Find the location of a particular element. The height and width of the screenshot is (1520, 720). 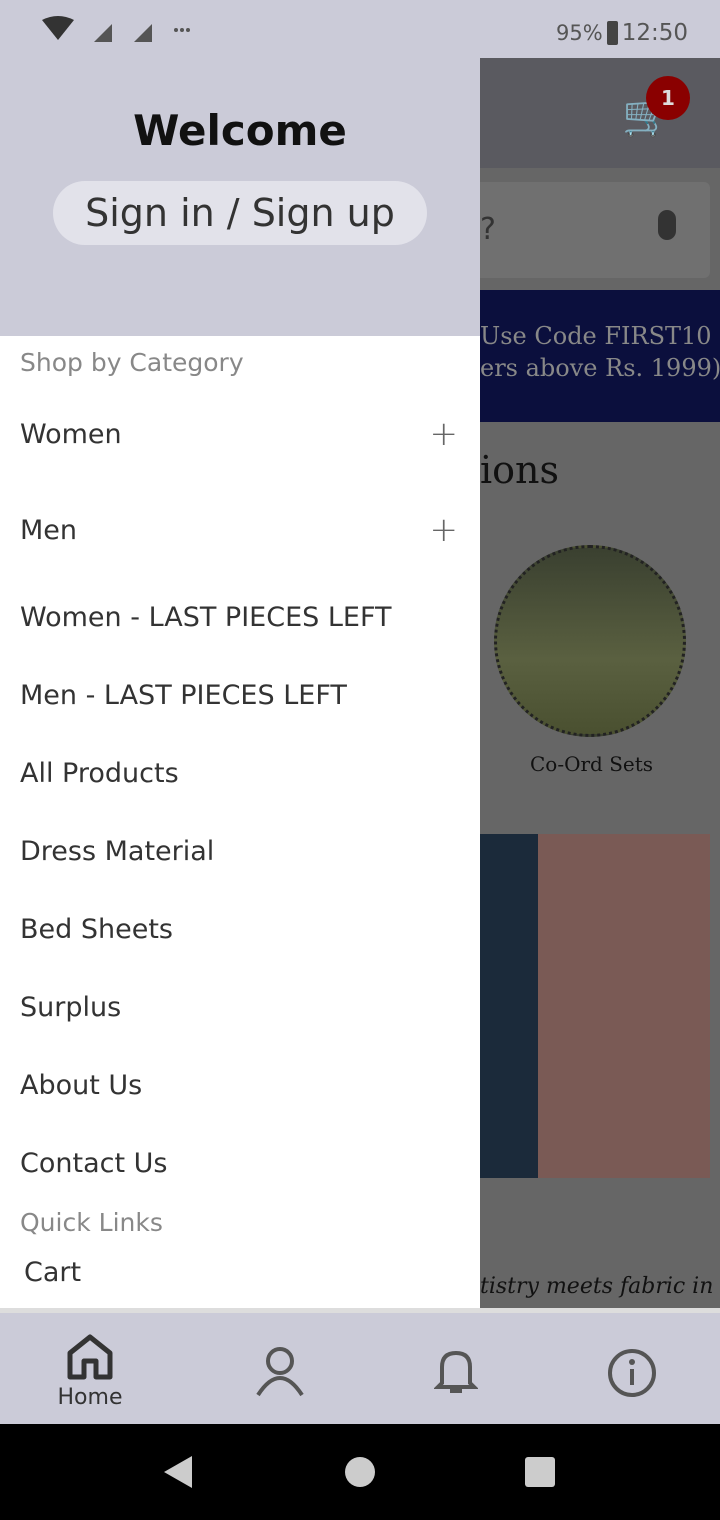

drawer-item-label: Contact Us is located at coordinates (94, 1163).